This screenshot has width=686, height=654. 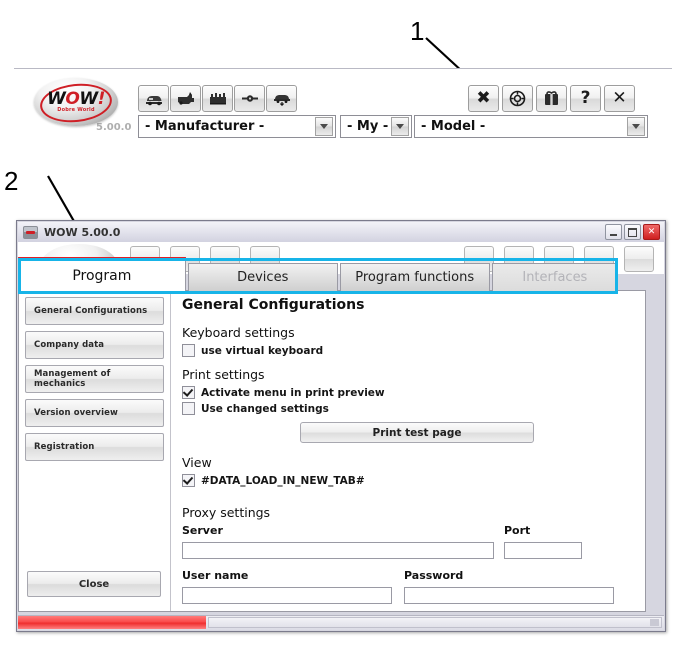 What do you see at coordinates (72, 99) in the screenshot?
I see `logo-letter-o: O` at bounding box center [72, 99].